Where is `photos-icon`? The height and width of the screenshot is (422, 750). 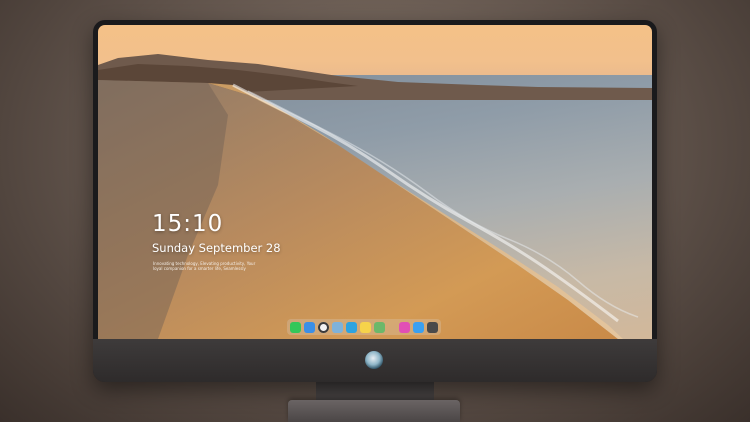 photos-icon is located at coordinates (379, 327).